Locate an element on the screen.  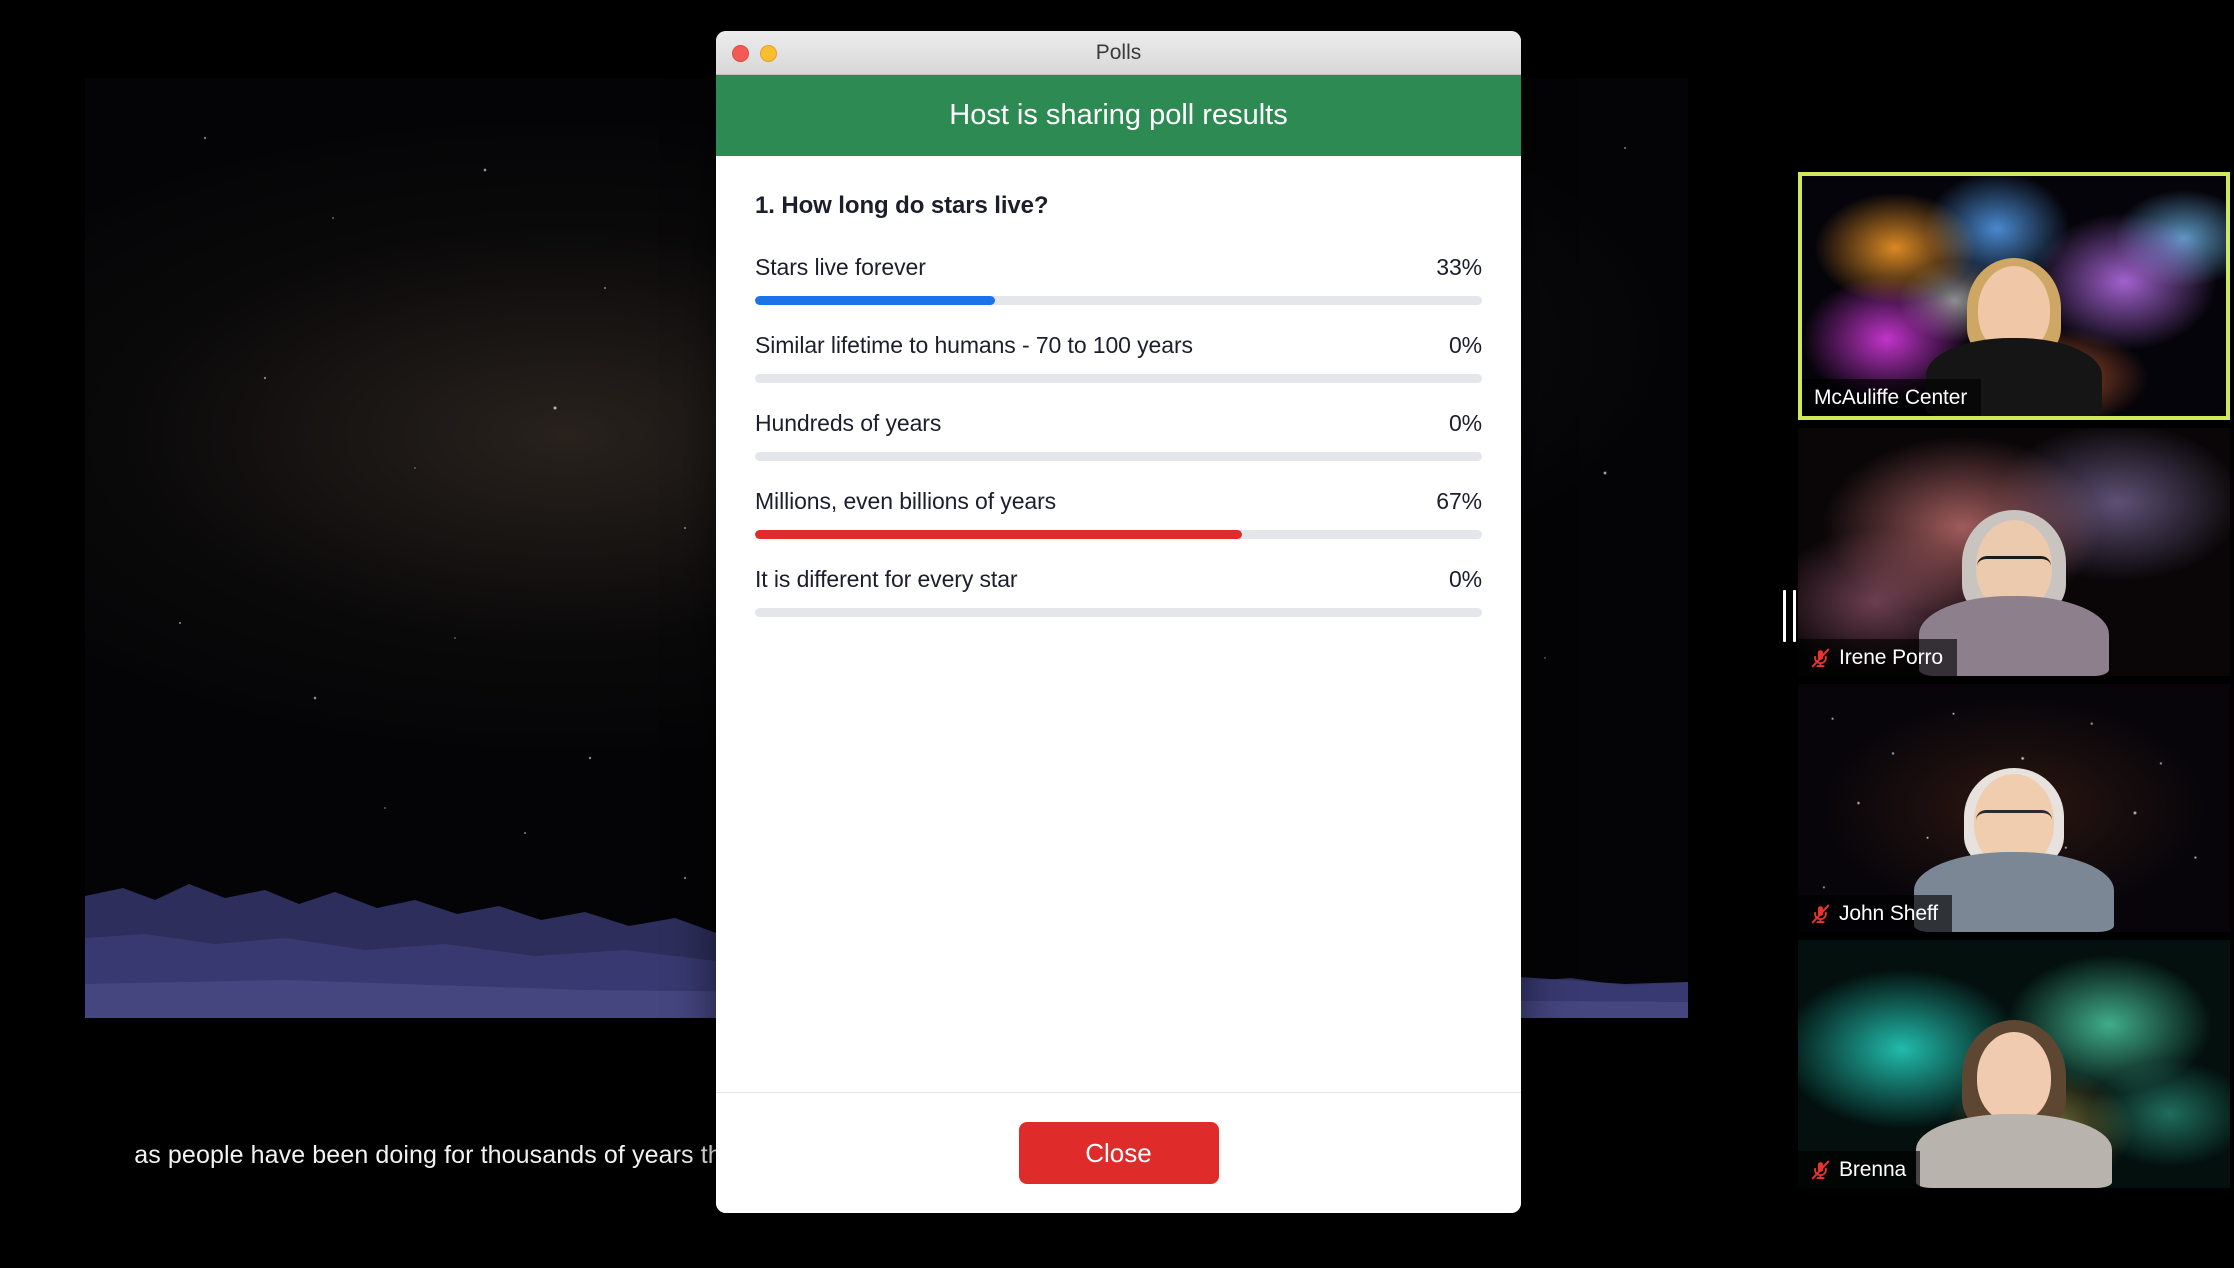
window-traffic-lights is located at coordinates (754, 53).